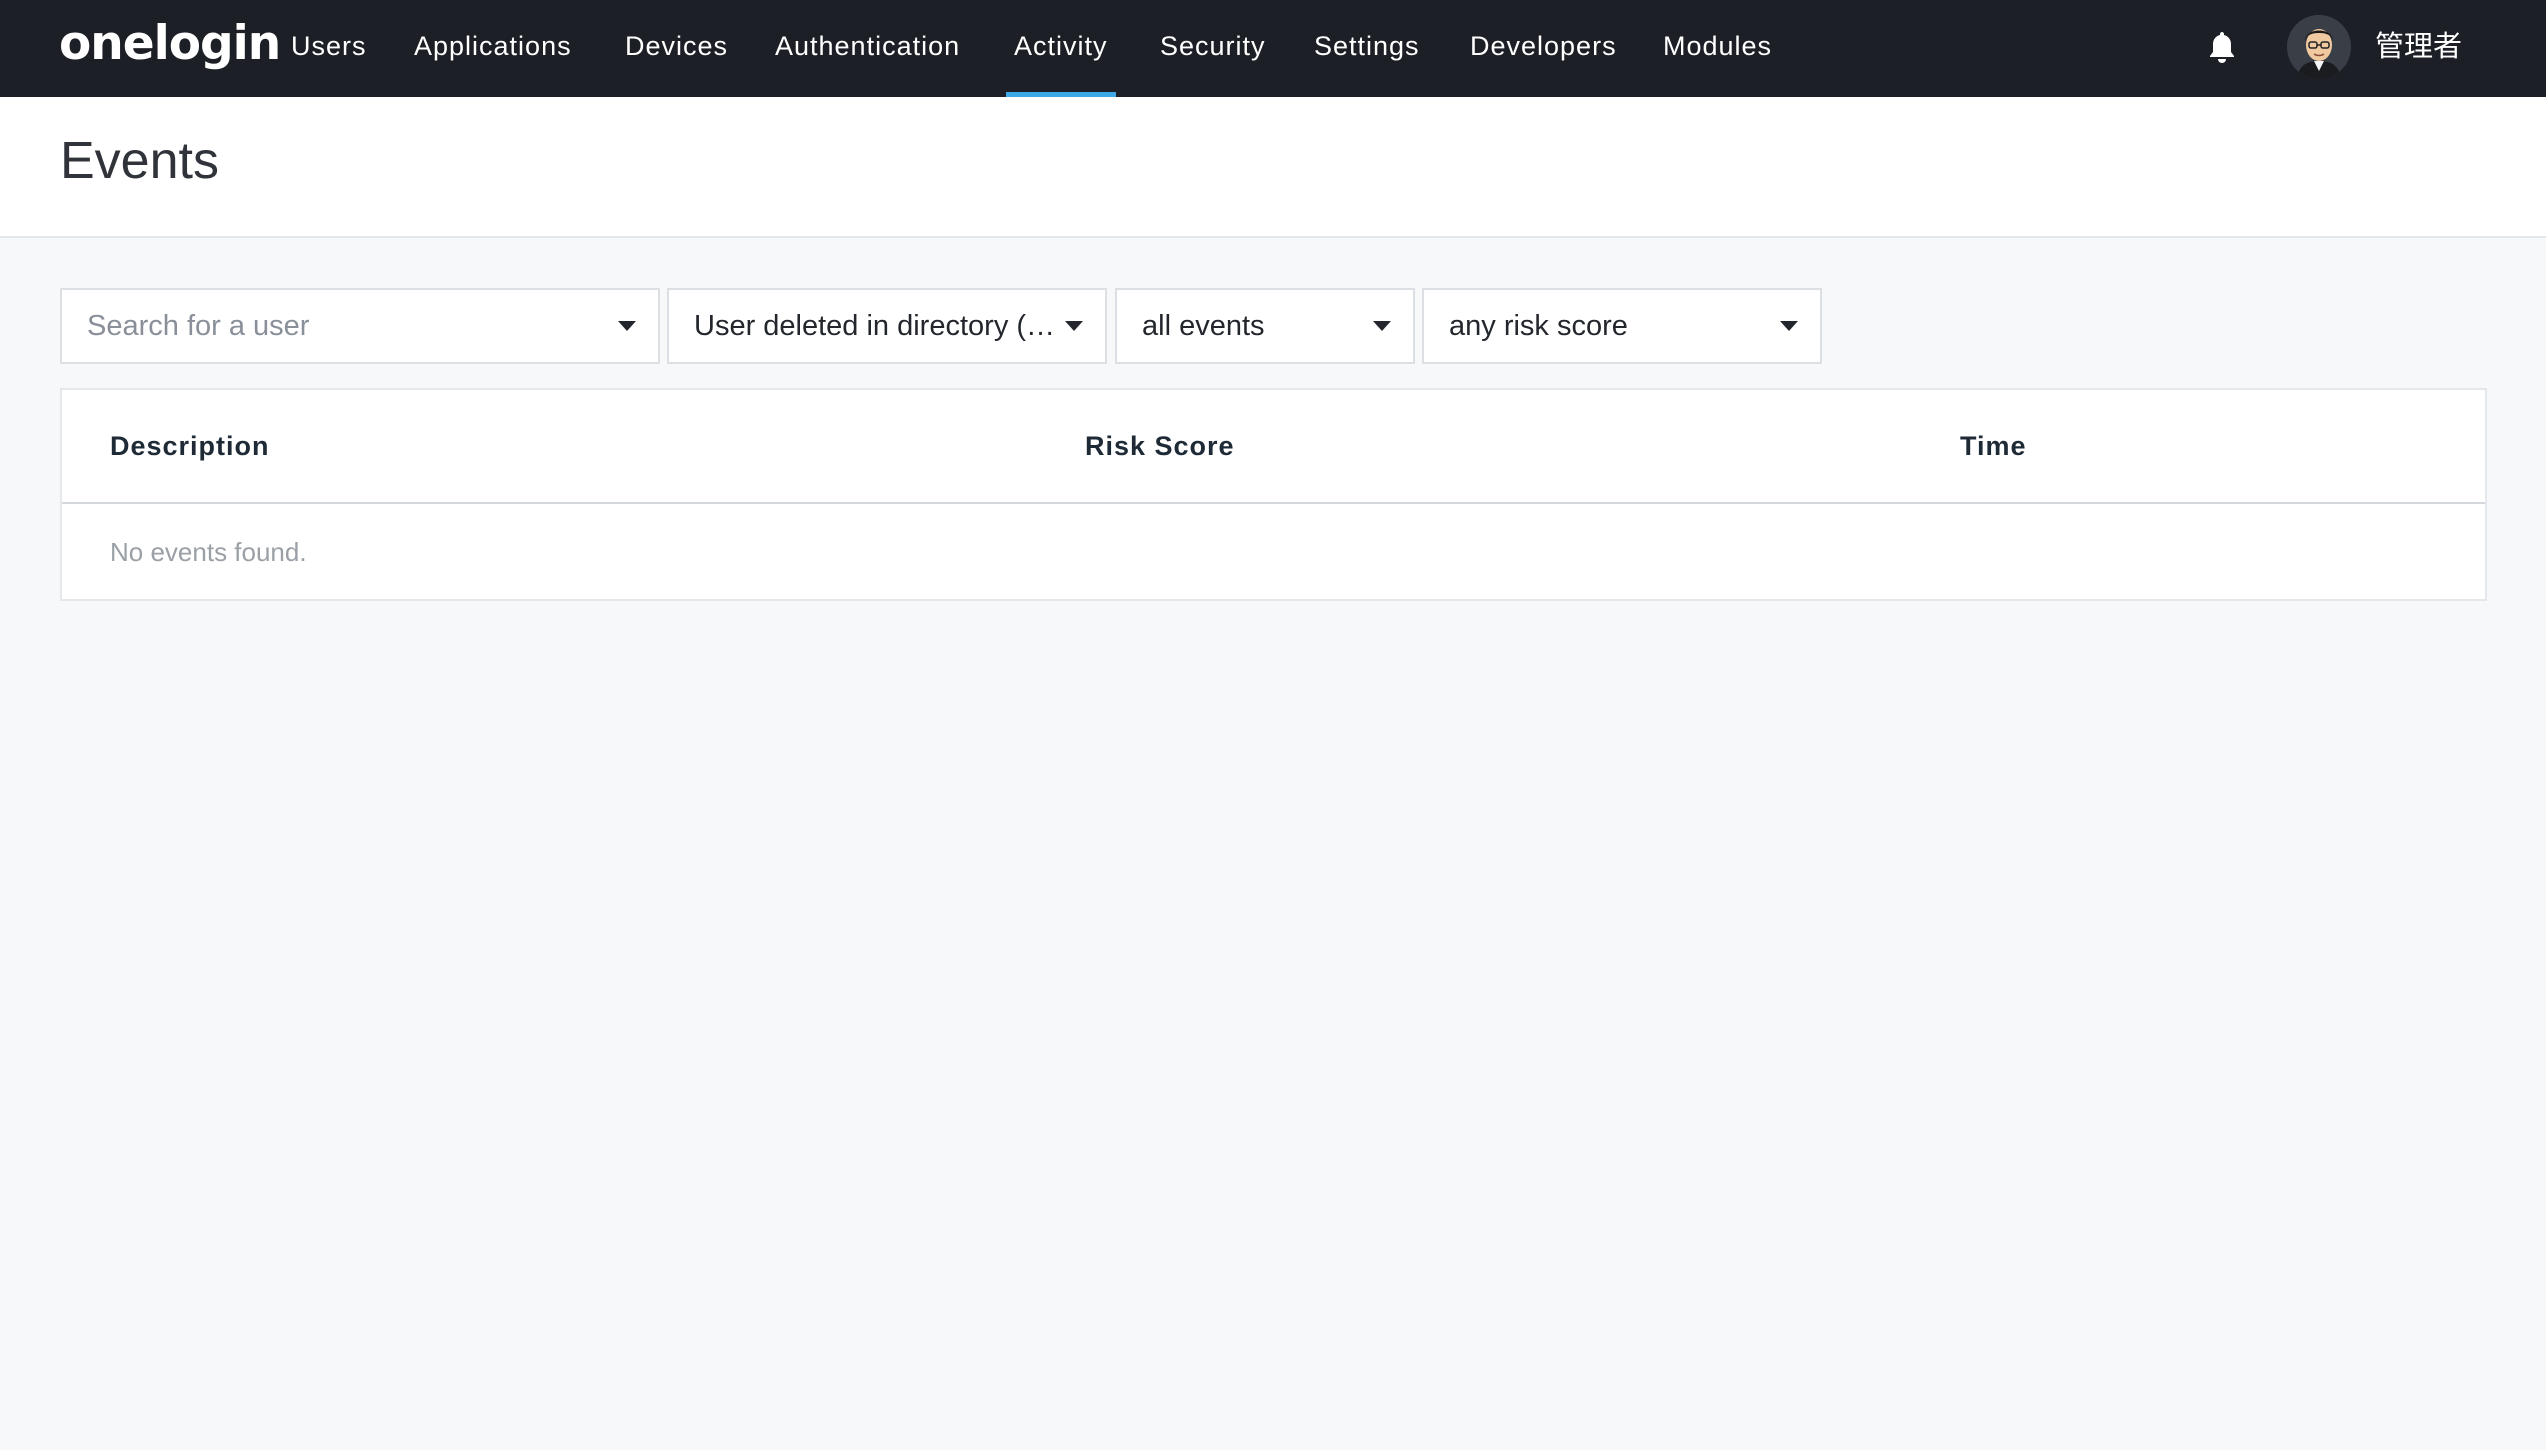  What do you see at coordinates (2222, 47) in the screenshot?
I see `bell-icon` at bounding box center [2222, 47].